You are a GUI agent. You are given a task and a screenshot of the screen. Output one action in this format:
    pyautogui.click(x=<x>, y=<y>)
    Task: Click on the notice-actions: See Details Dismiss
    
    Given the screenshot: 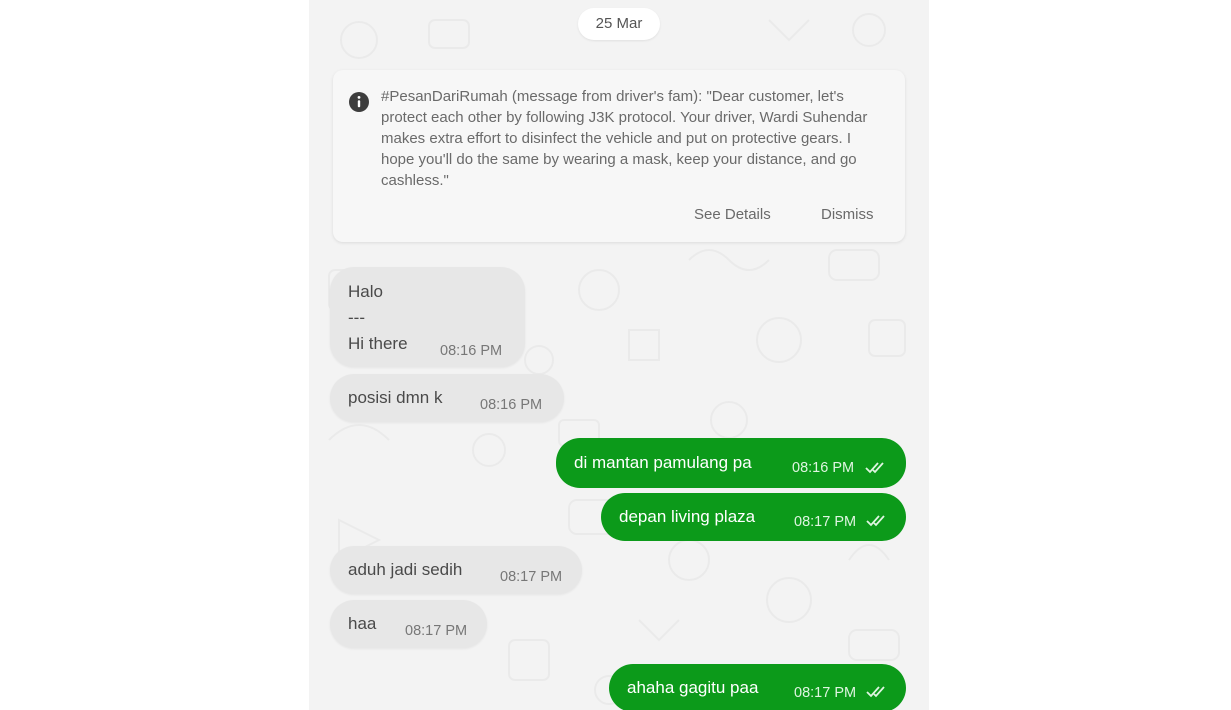 What is the action you would take?
    pyautogui.click(x=619, y=217)
    